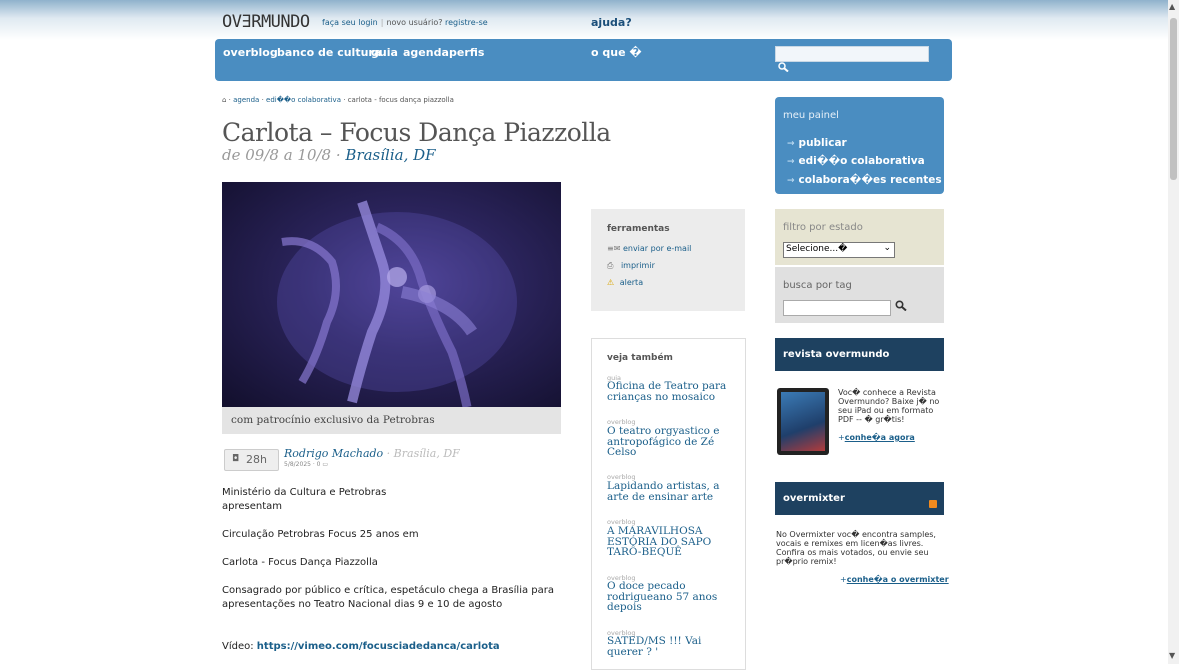 This screenshot has height=670, width=1179. What do you see at coordinates (390, 155) in the screenshot?
I see `location-link: Brasília, DF` at bounding box center [390, 155].